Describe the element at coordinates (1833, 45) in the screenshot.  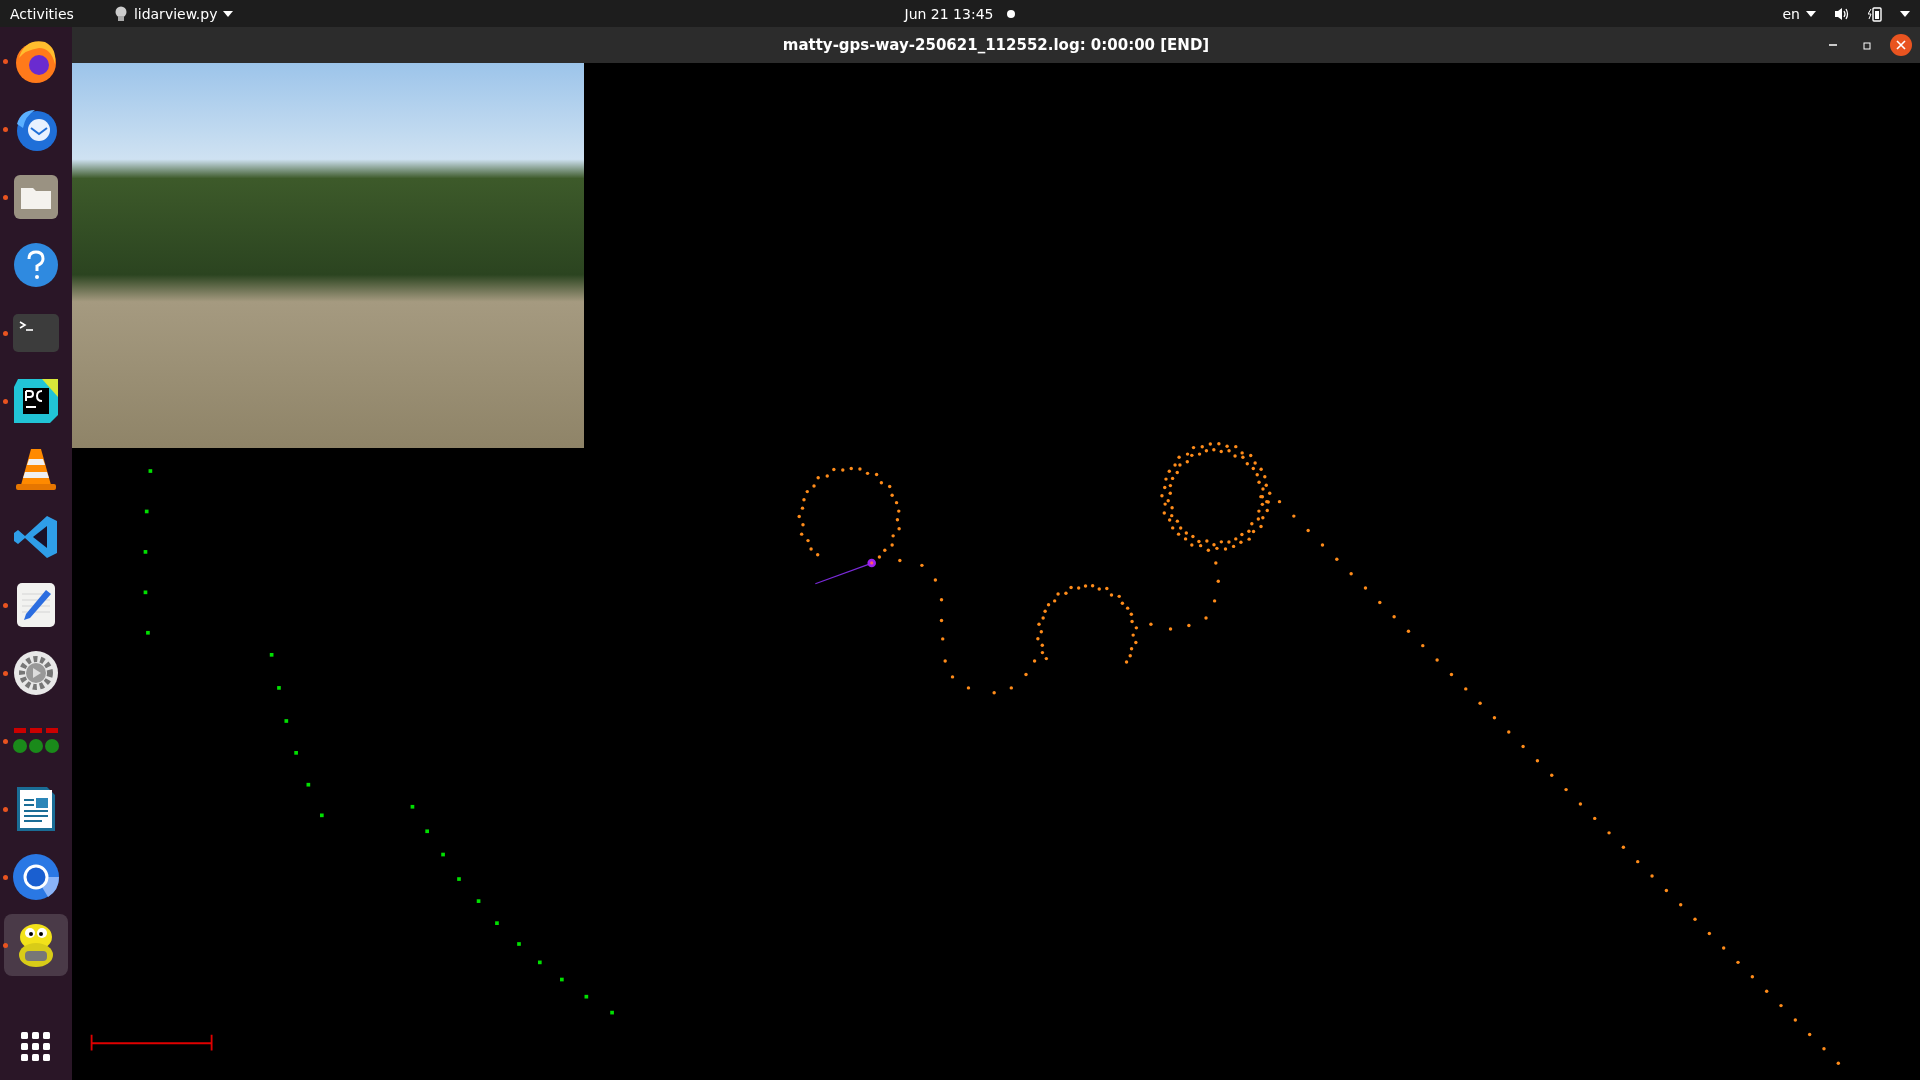
I see `minimize-icon` at that location.